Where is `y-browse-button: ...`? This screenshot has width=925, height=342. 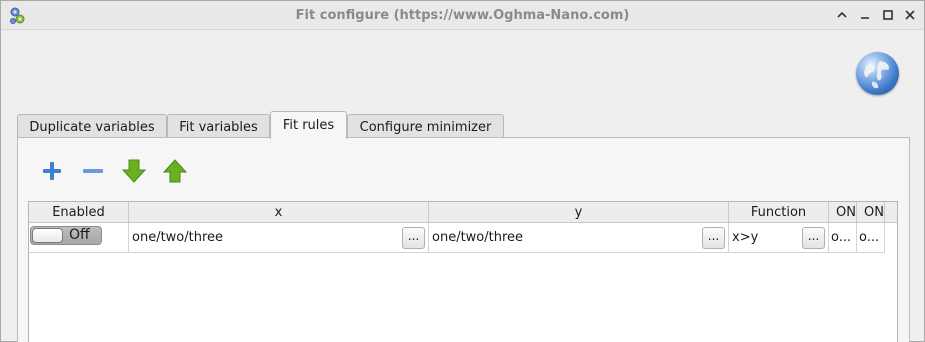 y-browse-button: ... is located at coordinates (713, 238).